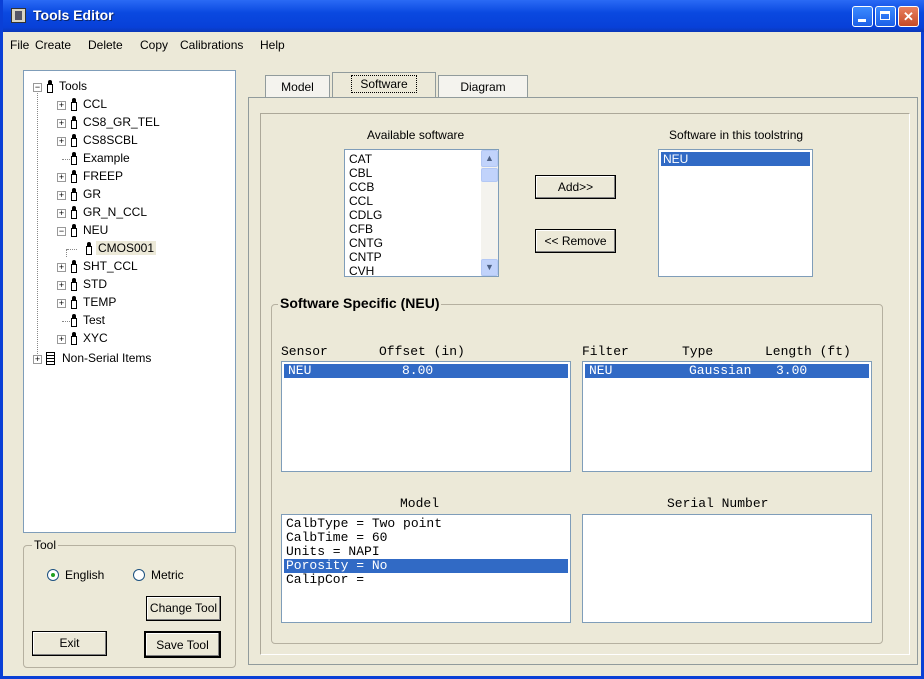 The image size is (924, 679). I want to click on menu-help: Help, so click(272, 45).